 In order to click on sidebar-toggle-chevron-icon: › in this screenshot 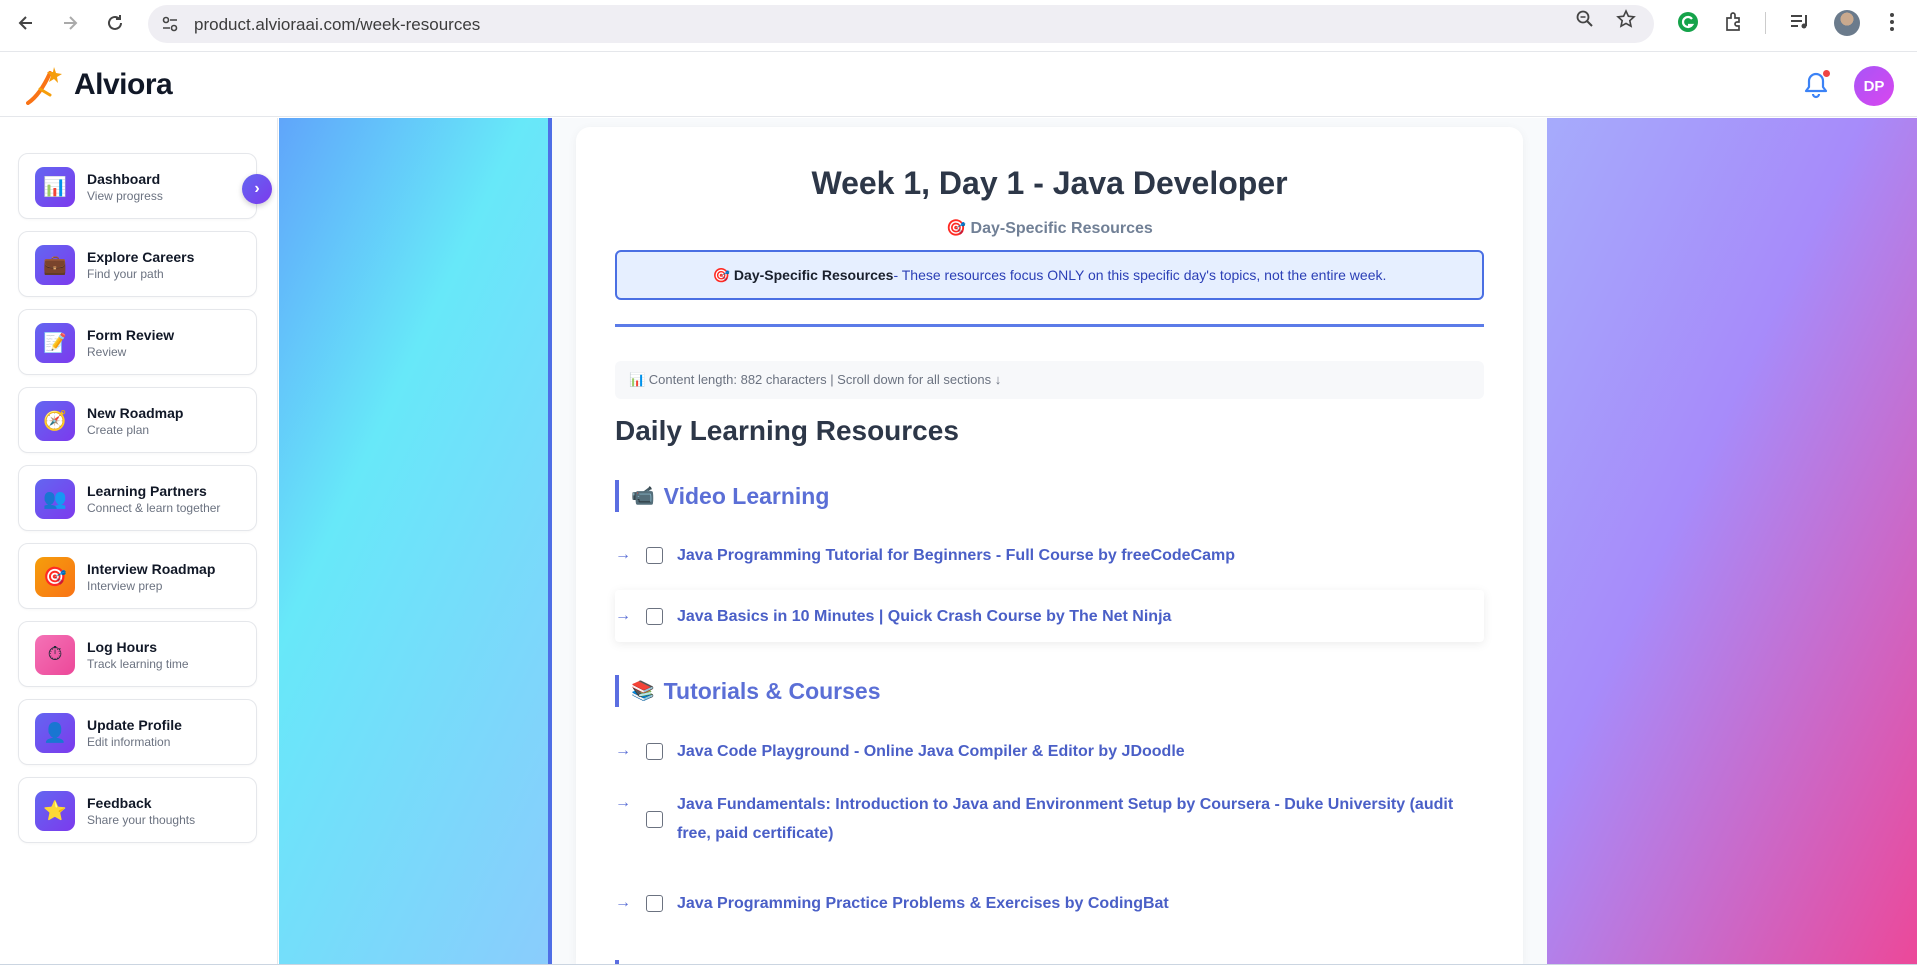, I will do `click(257, 189)`.